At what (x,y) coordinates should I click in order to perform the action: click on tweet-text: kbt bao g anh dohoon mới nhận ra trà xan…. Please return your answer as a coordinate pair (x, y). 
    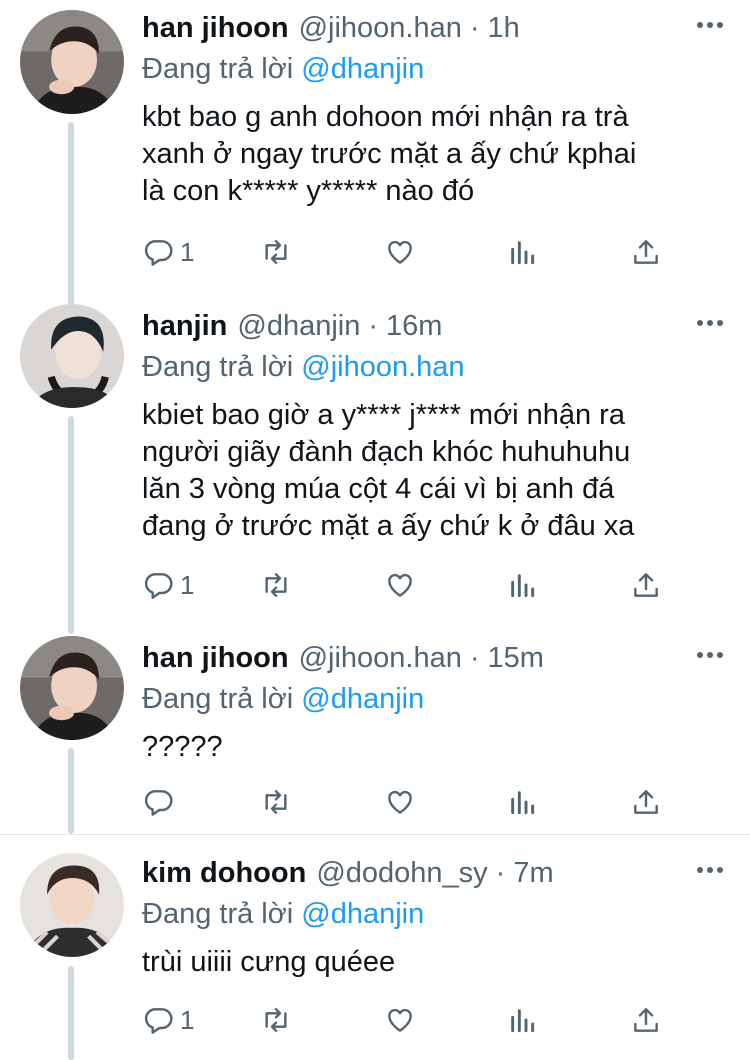
    Looking at the image, I should click on (389, 154).